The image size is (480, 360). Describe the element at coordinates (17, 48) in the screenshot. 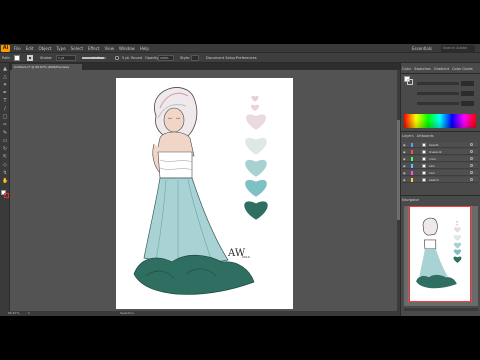

I see `menu-file: File` at that location.